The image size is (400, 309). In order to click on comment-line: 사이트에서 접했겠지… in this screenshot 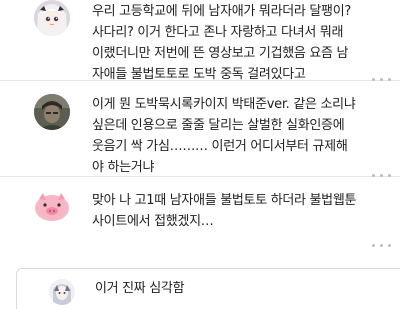, I will do `click(153, 221)`.